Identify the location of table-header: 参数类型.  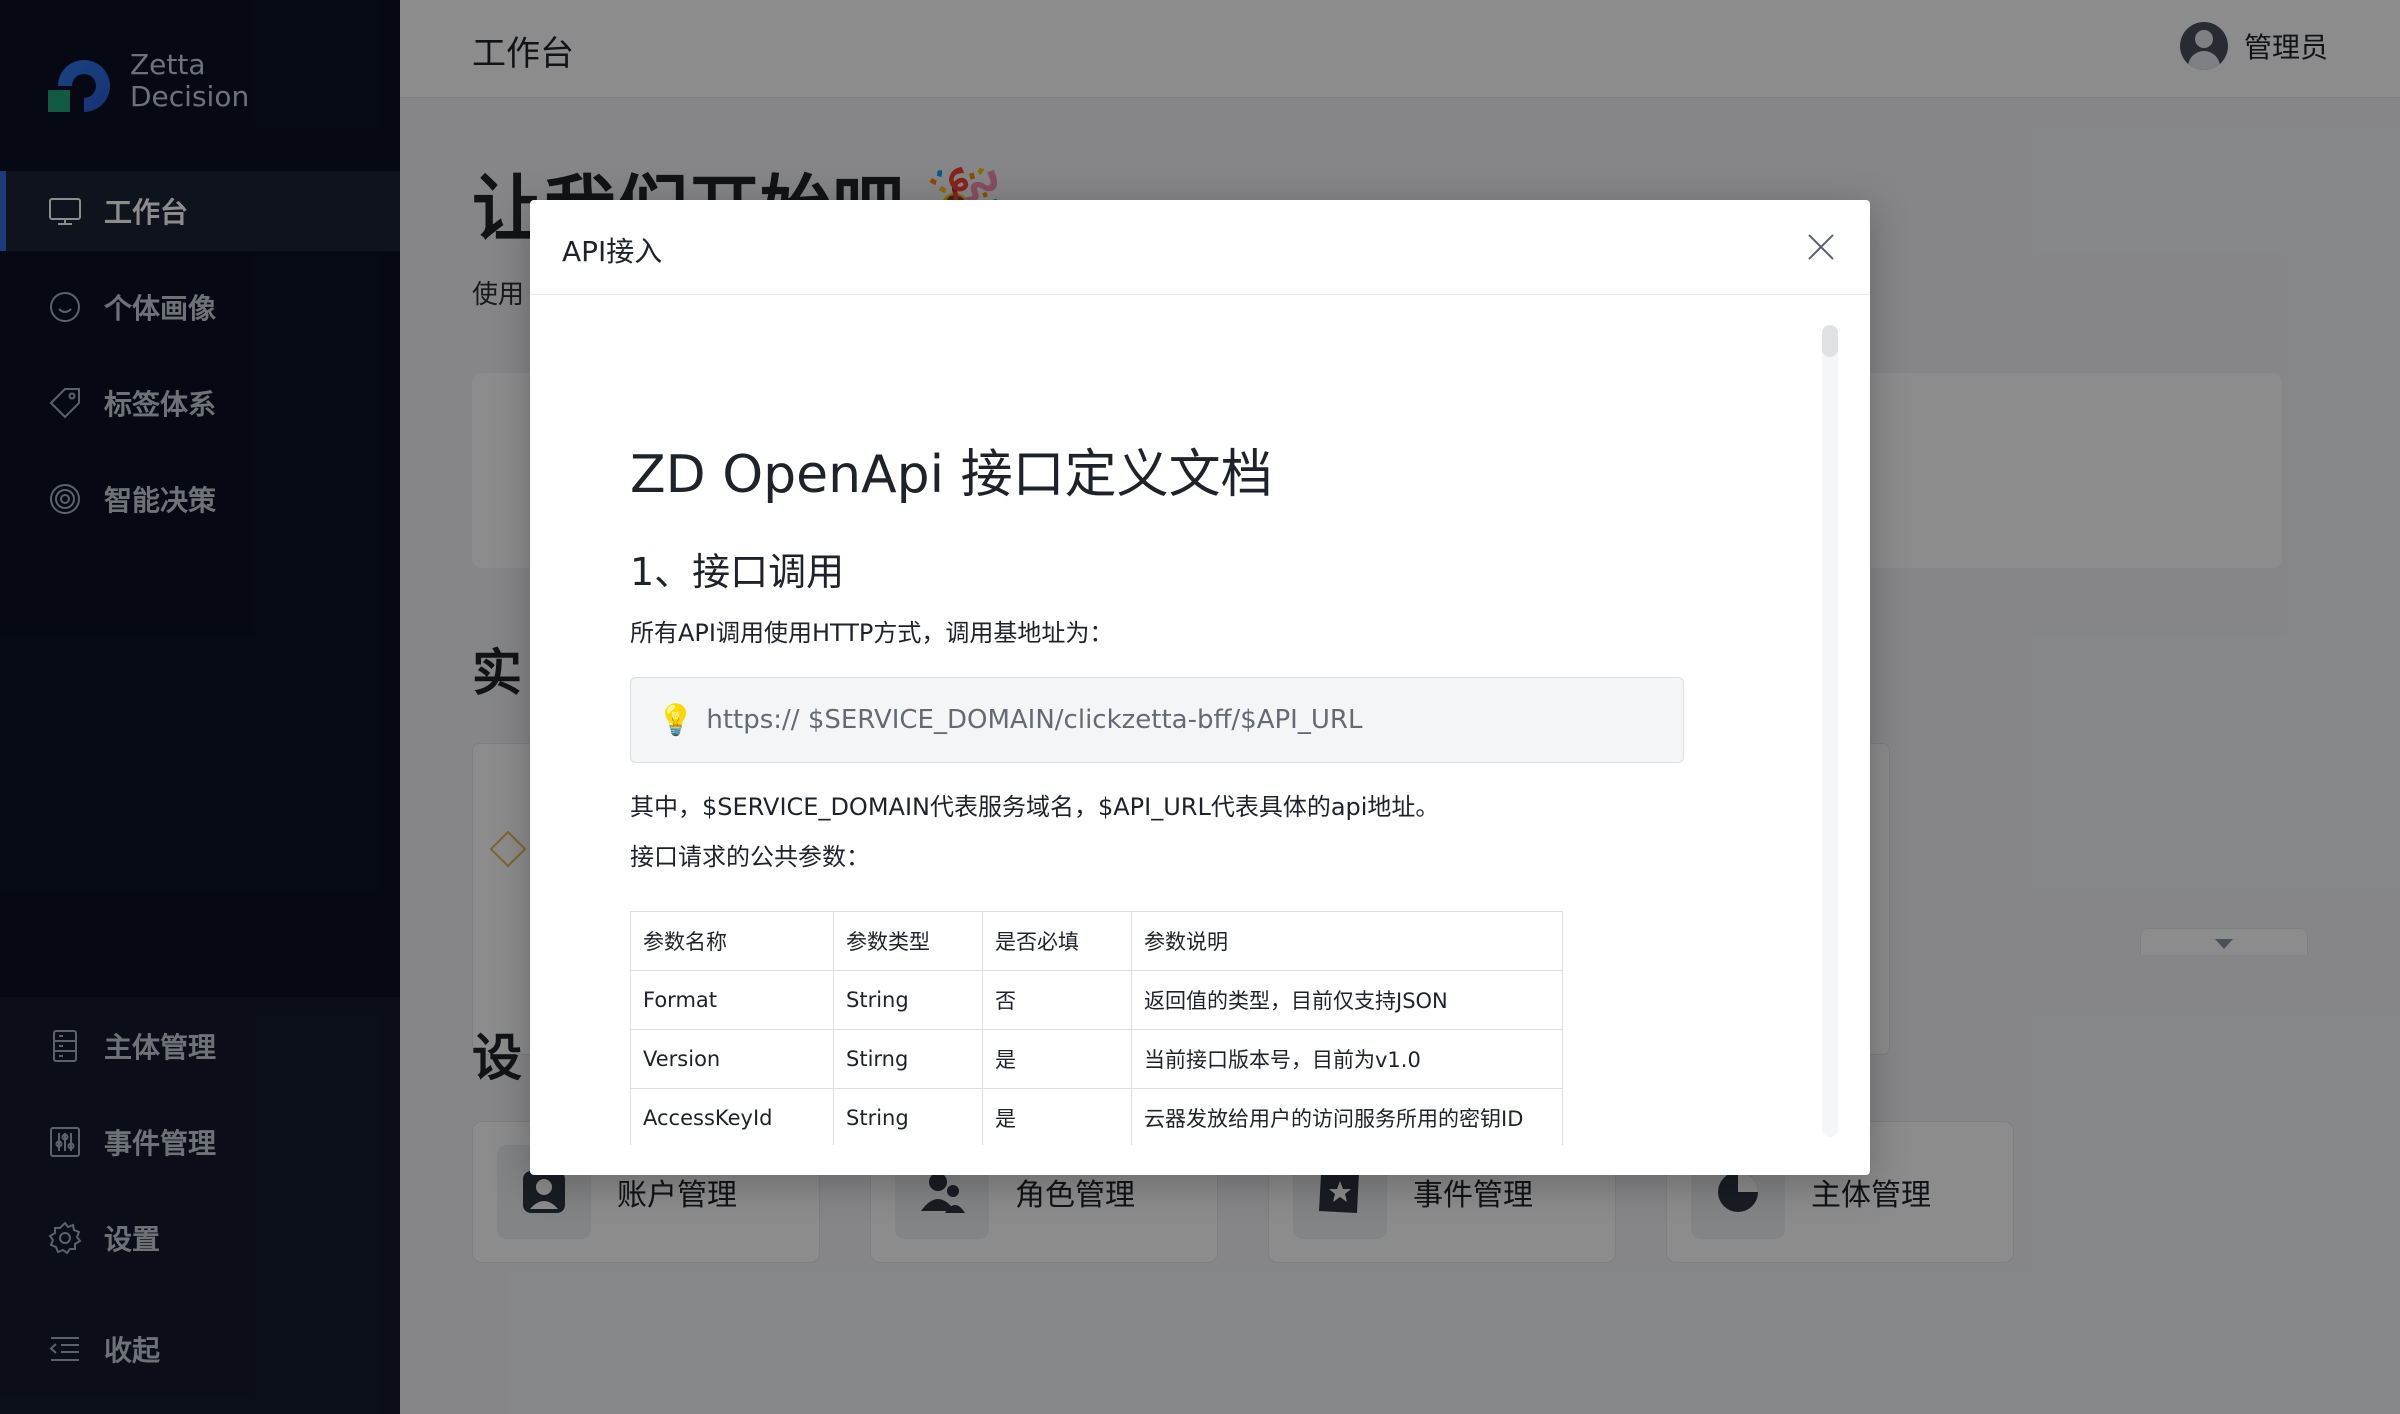
(908, 941).